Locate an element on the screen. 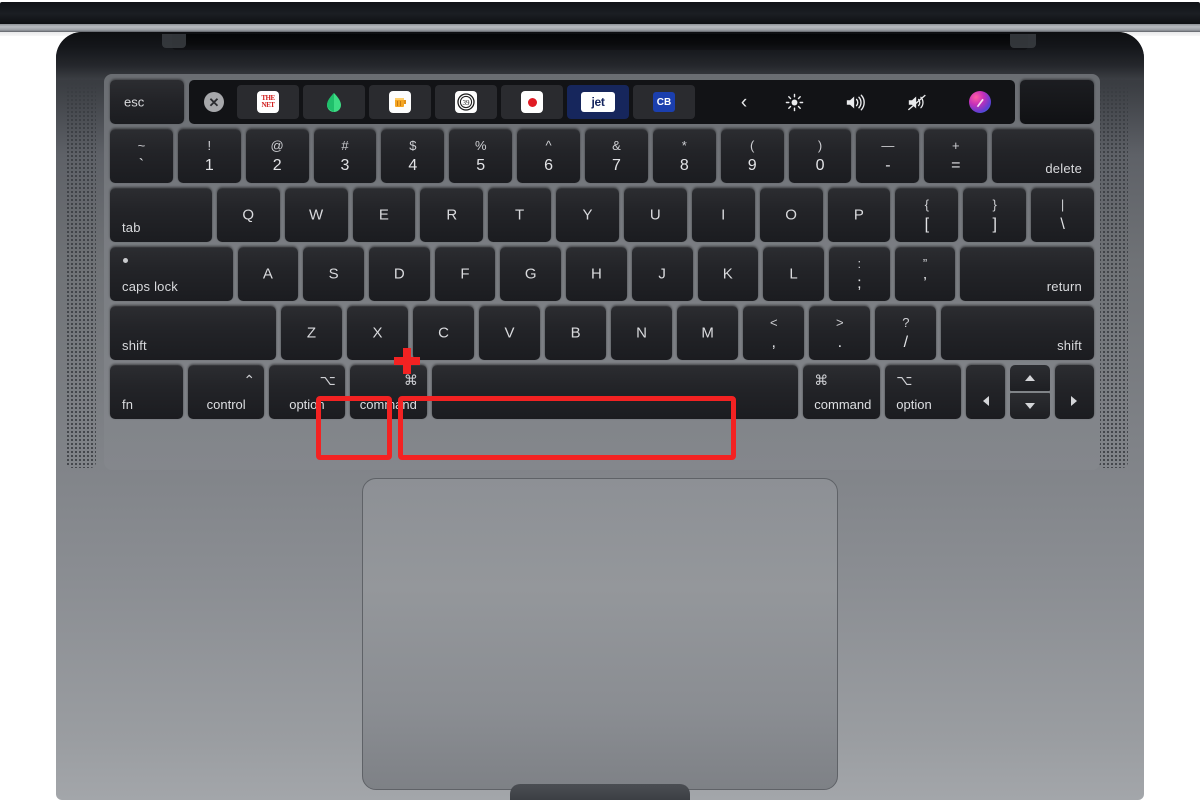  arrow-key-cluster is located at coordinates (1030, 392).